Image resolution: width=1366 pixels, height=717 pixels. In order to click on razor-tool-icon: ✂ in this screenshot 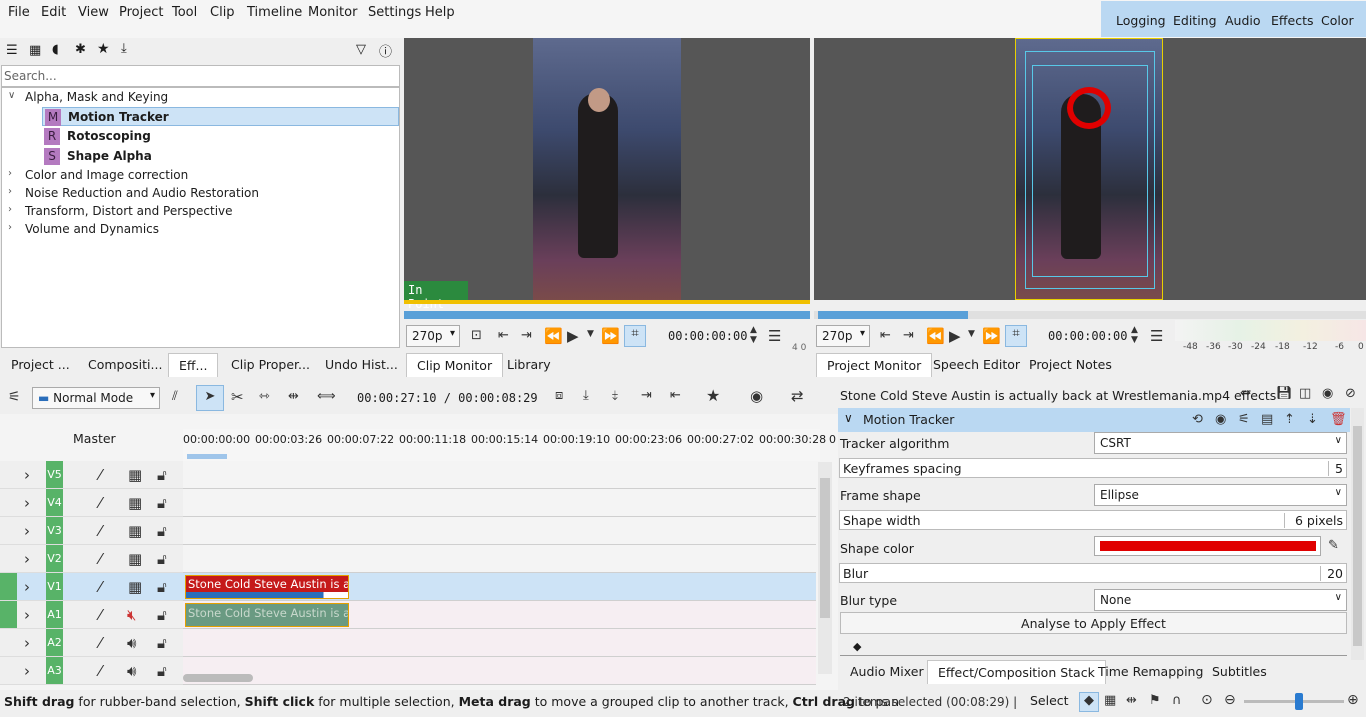, I will do `click(237, 397)`.